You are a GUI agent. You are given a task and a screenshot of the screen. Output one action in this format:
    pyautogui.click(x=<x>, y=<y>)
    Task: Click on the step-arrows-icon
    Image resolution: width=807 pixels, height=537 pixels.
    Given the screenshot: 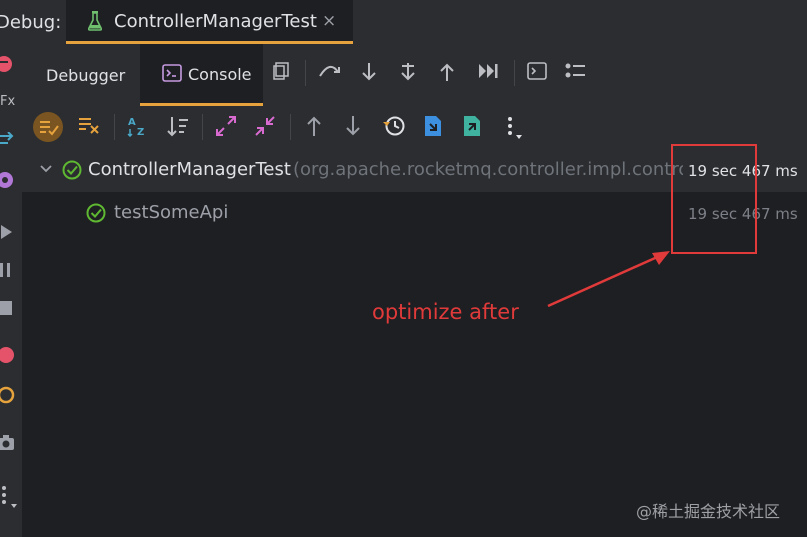 What is the action you would take?
    pyautogui.click(x=9, y=139)
    